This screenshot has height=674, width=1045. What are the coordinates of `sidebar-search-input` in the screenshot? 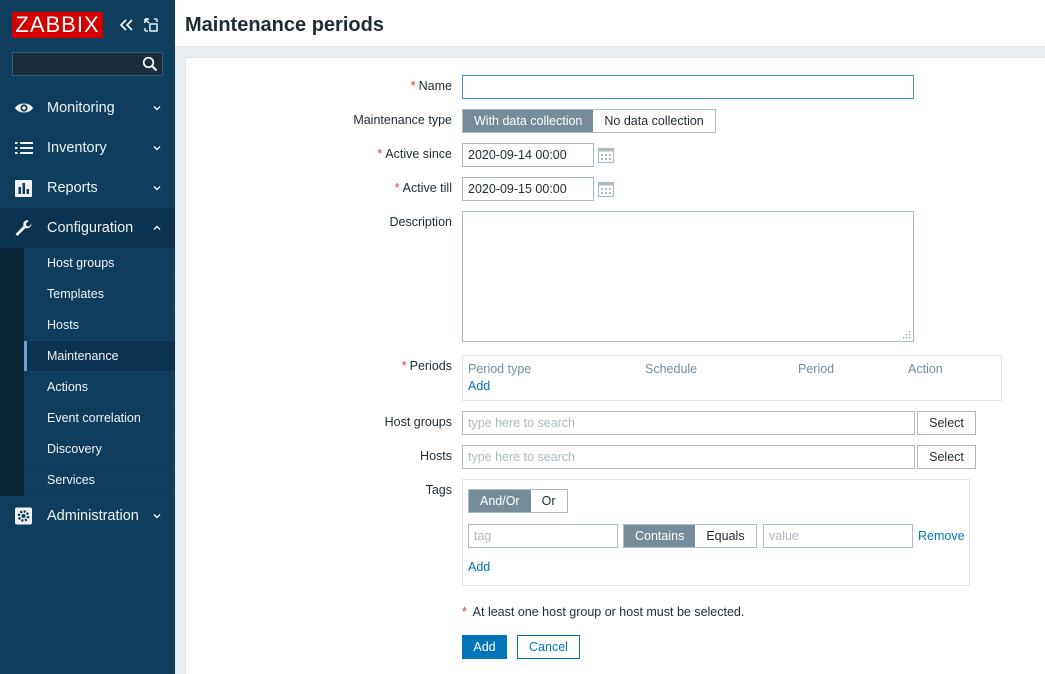 It's located at (75, 64).